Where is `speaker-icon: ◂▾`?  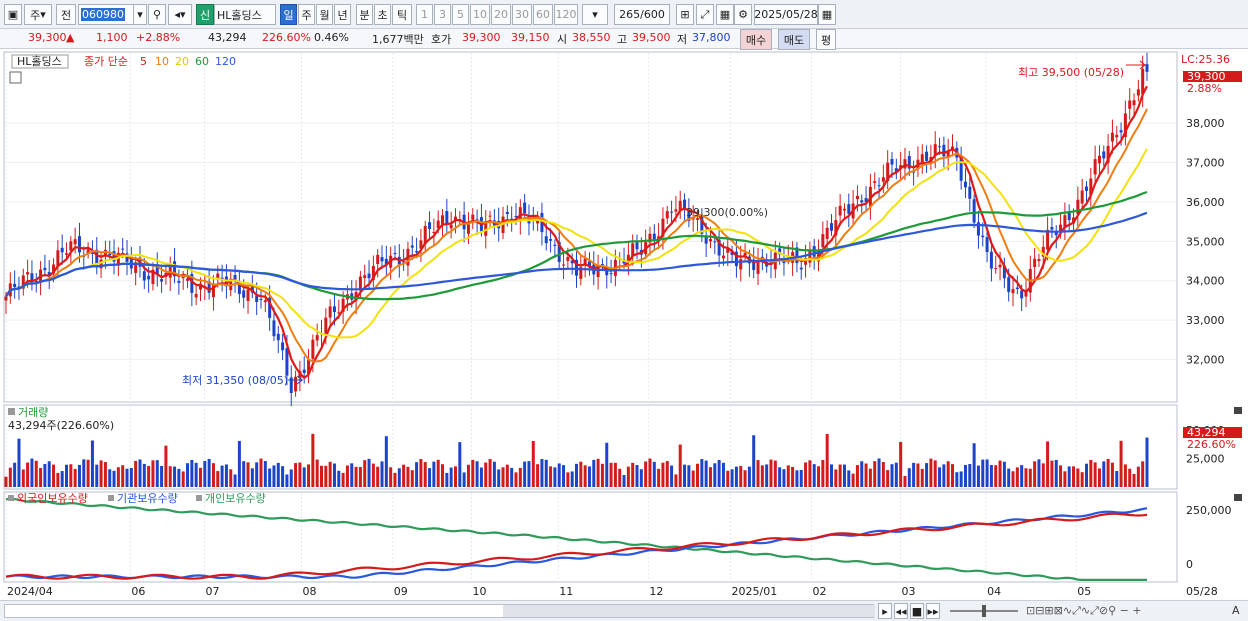
speaker-icon: ◂▾ is located at coordinates (180, 14).